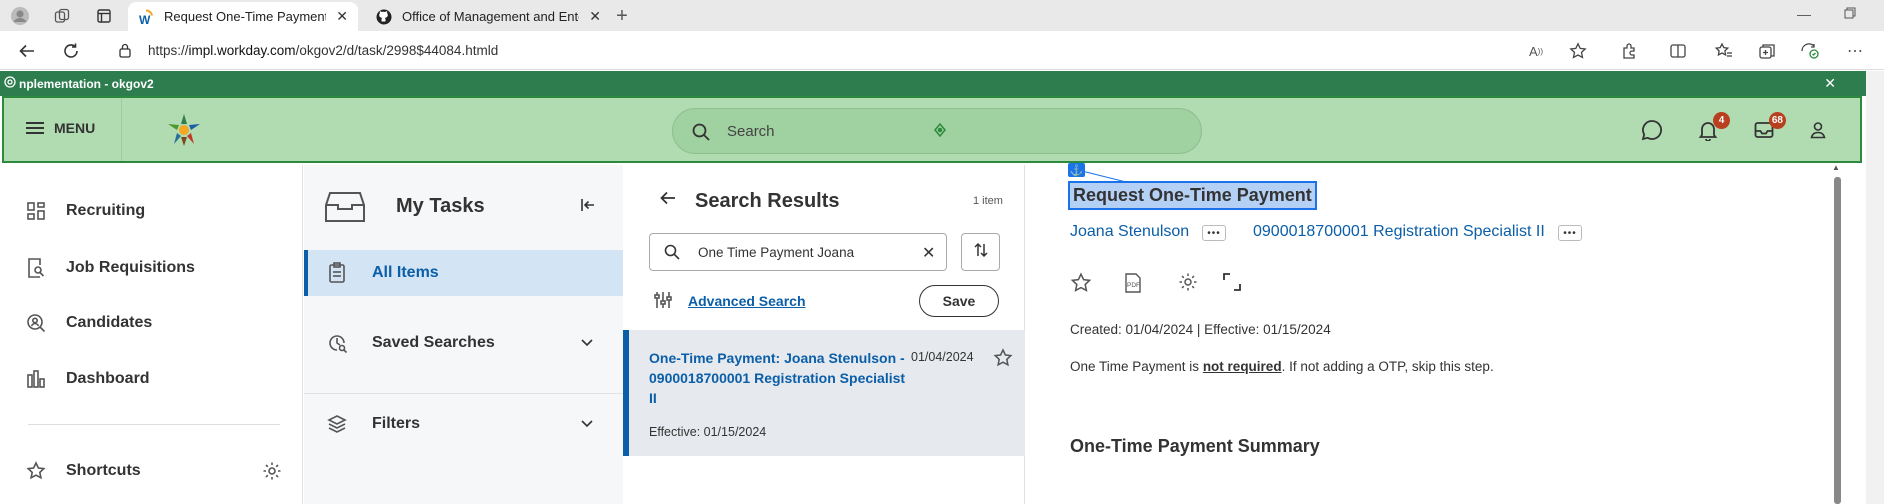 This screenshot has width=1884, height=504. Describe the element at coordinates (1724, 51) in the screenshot. I see `favorites-icon` at that location.